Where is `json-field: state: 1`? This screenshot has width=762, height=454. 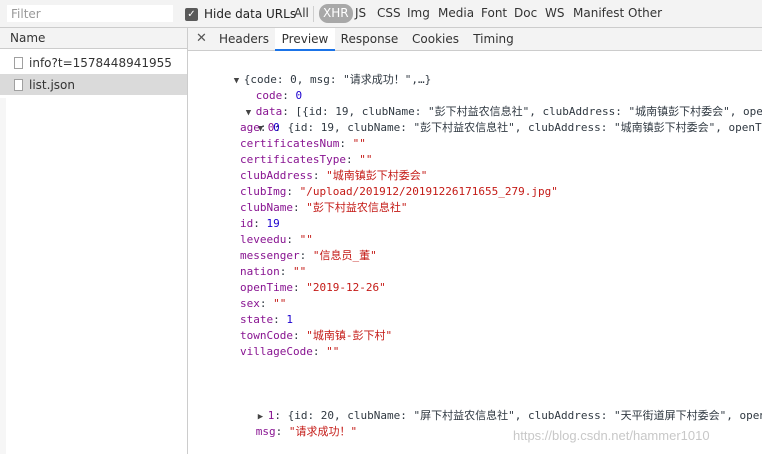 json-field: state: 1 is located at coordinates (266, 319).